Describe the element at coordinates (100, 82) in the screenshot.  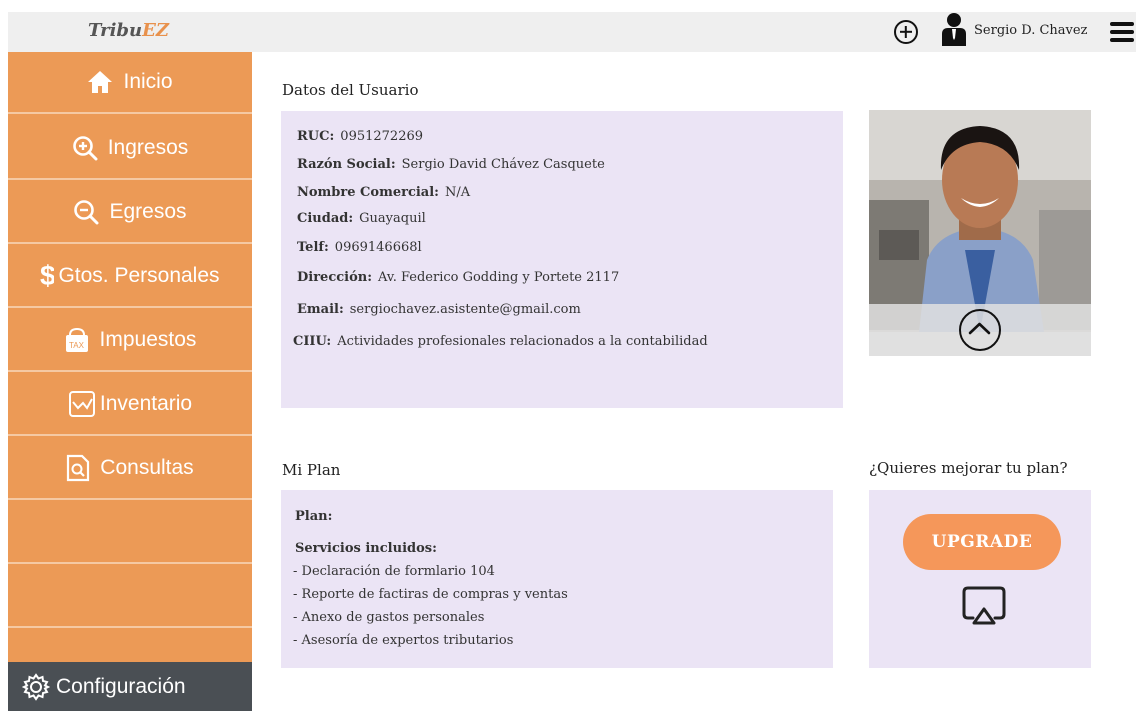
I see `home-icon` at that location.